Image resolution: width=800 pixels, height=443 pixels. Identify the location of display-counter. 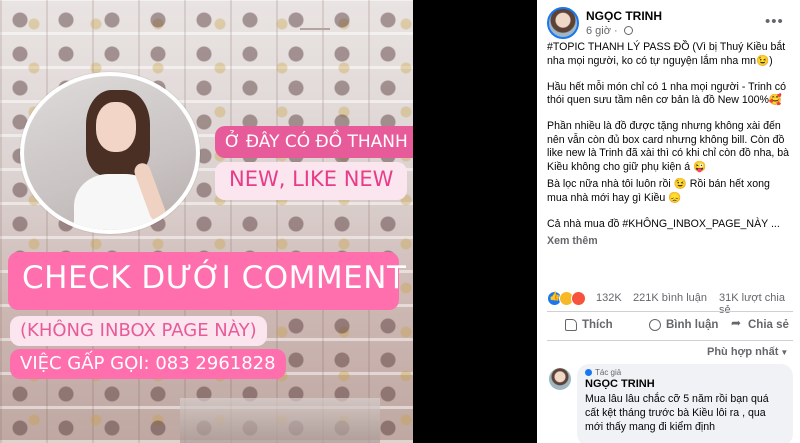
(280, 420).